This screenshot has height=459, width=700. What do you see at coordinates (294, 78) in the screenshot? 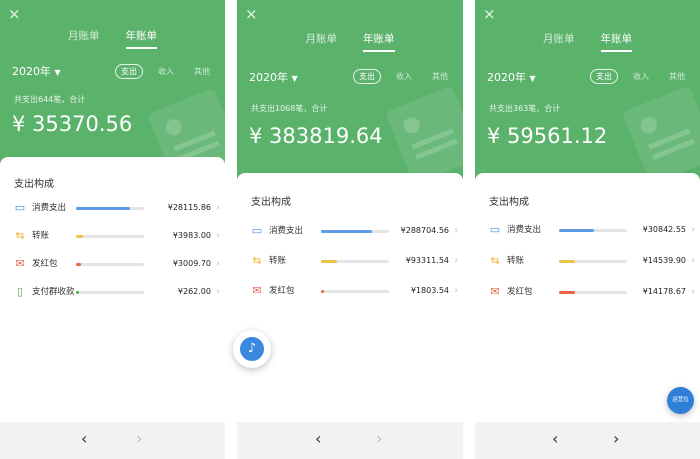
I see `chevron-down-icon: ▼` at bounding box center [294, 78].